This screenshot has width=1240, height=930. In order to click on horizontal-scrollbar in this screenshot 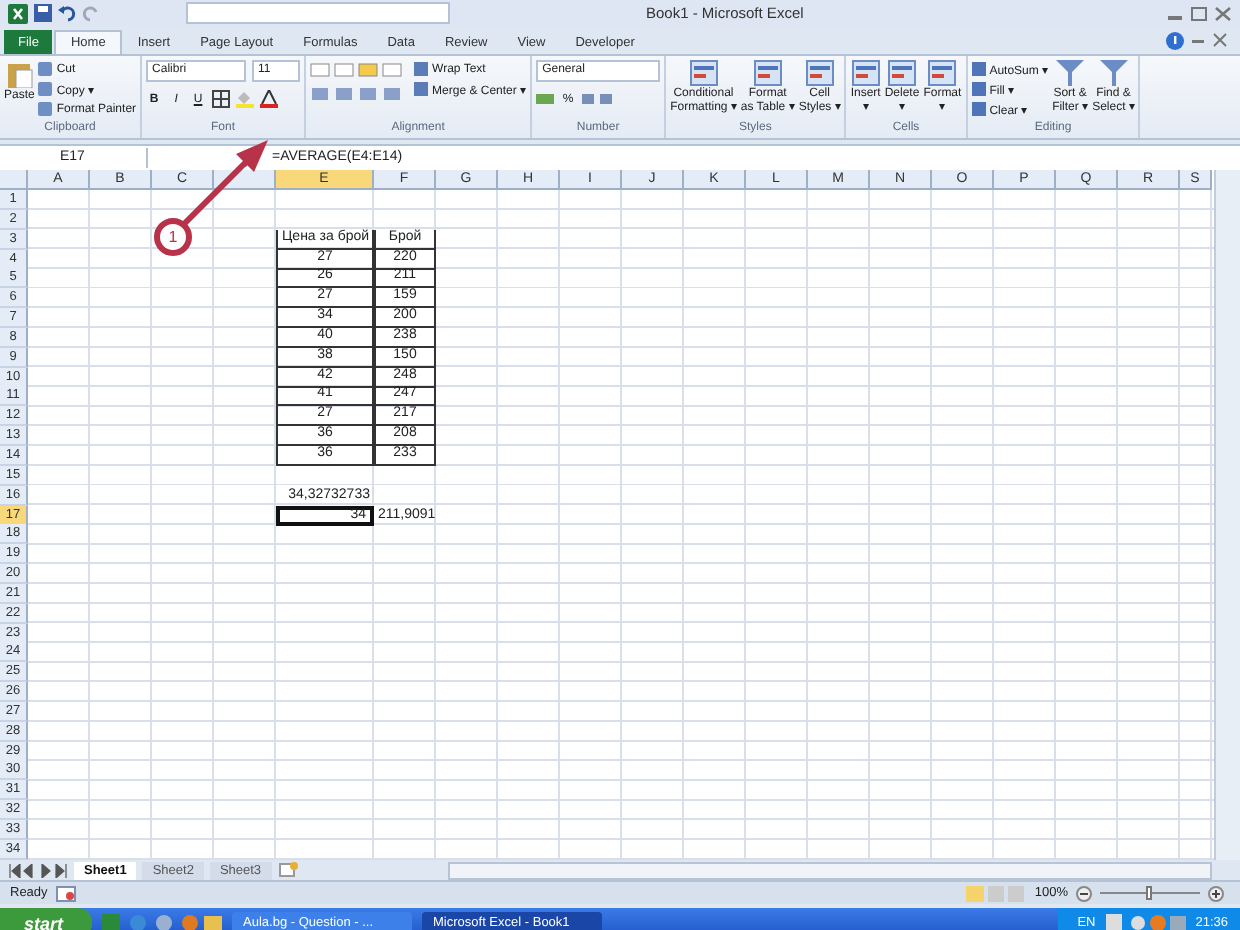, I will do `click(830, 870)`.